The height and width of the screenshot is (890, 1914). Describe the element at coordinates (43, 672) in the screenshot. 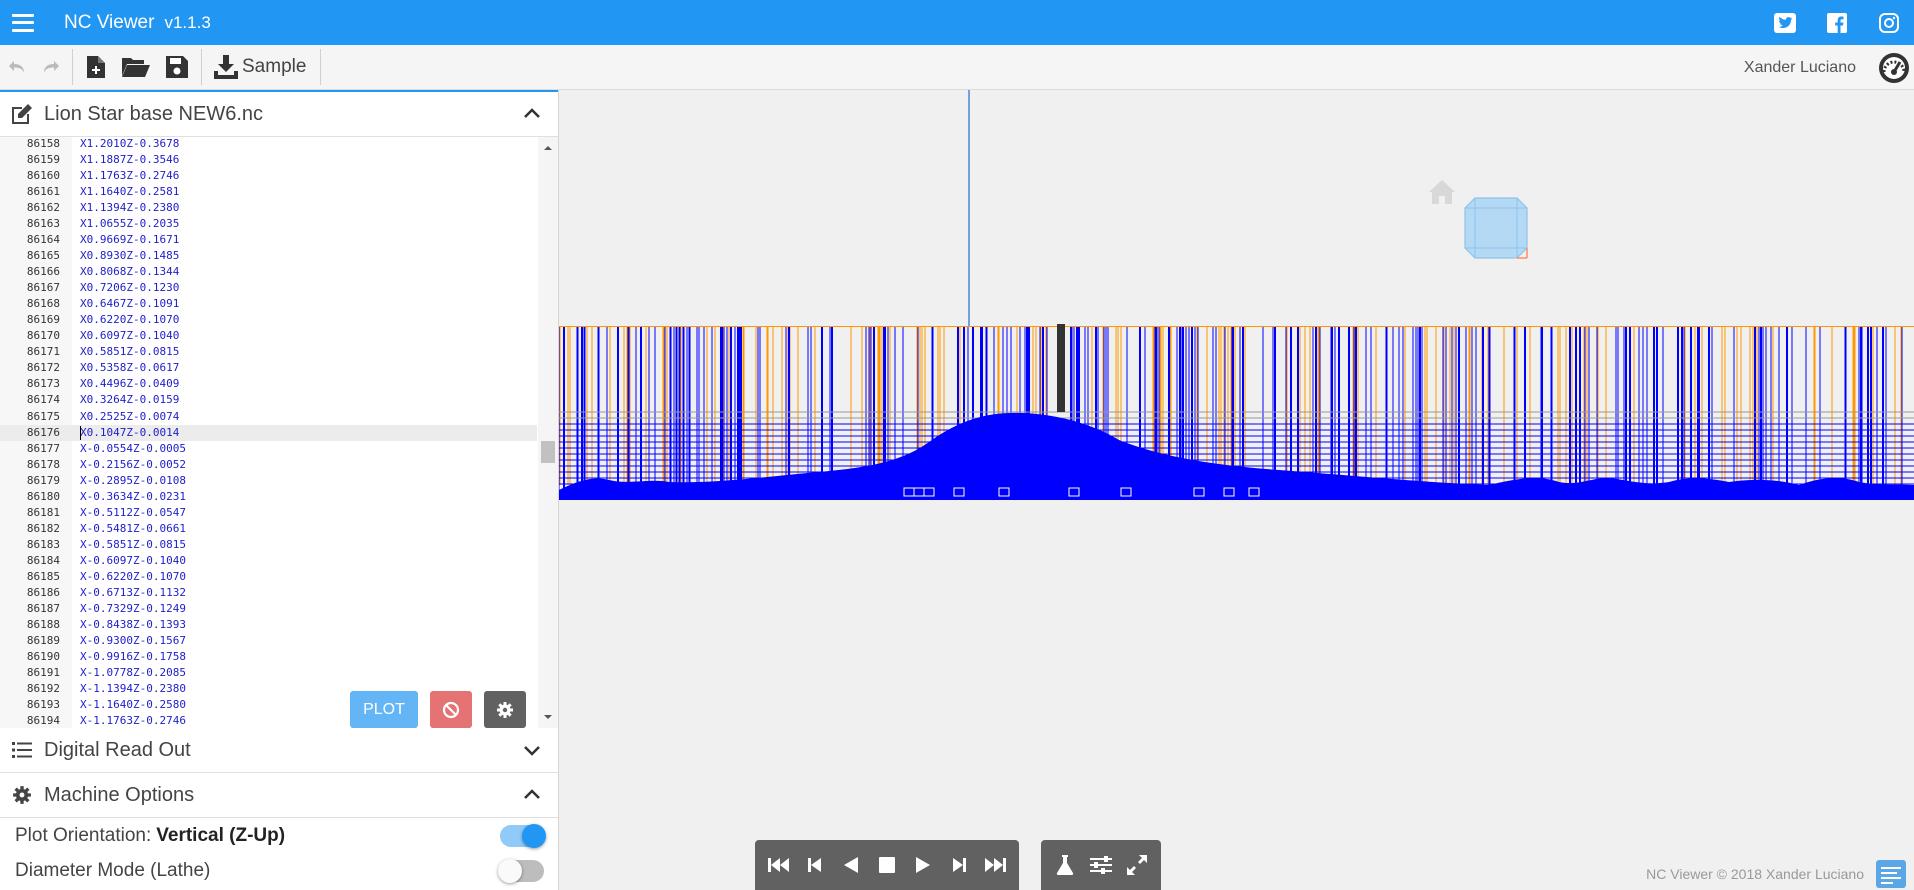

I see `line-number: 86191` at that location.